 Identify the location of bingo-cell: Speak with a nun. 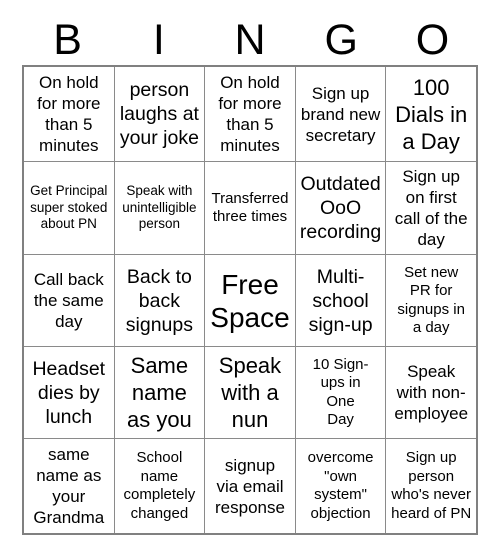
(250, 392).